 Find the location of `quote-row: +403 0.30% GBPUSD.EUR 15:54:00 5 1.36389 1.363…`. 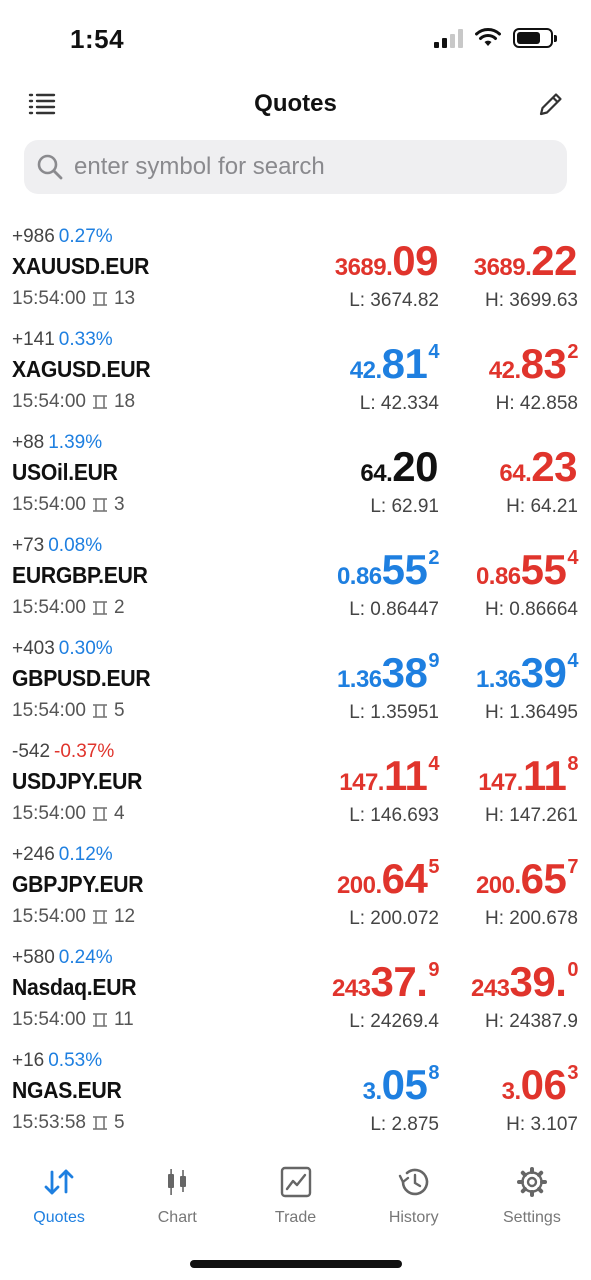

quote-row: +403 0.30% GBPUSD.EUR 15:54:00 5 1.36389 1.363… is located at coordinates (295, 683).